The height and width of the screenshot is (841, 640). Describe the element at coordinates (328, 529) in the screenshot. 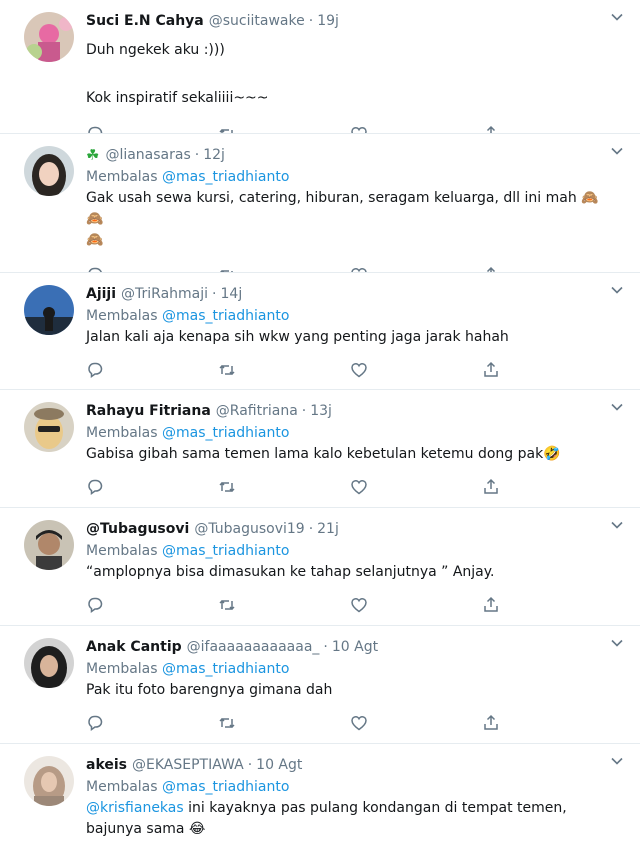

I see `timestamp: 21j` at that location.